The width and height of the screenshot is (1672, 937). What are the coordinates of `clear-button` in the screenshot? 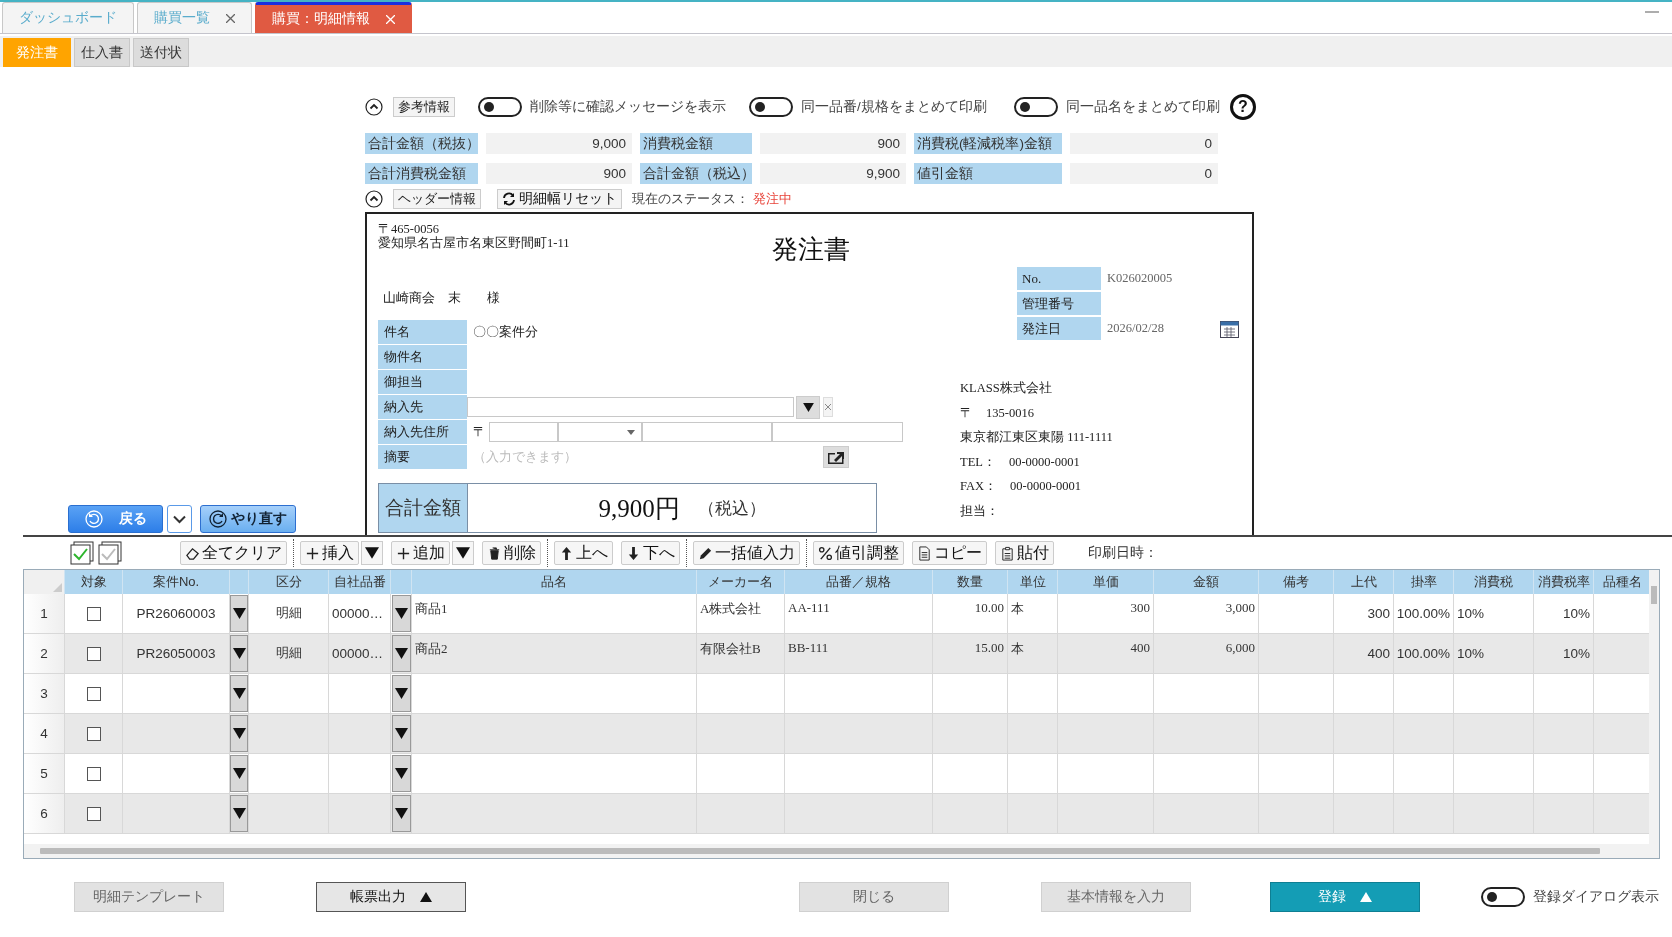 It's located at (828, 407).